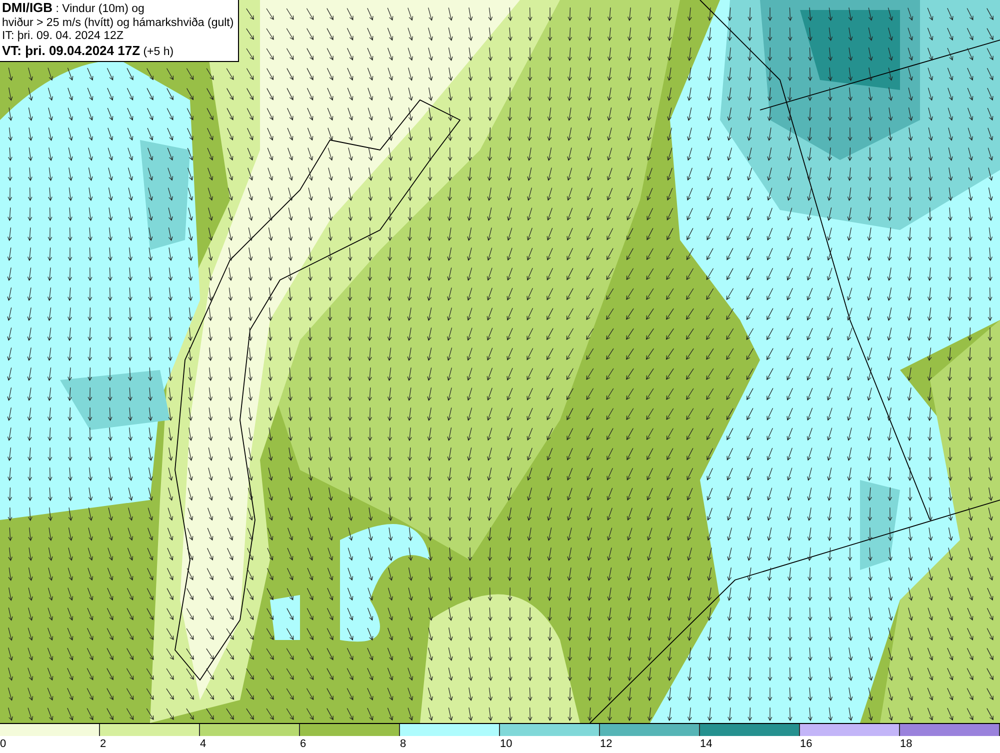 This screenshot has height=753, width=1000. Describe the element at coordinates (906, 744) in the screenshot. I see `legend-label: 18` at that location.